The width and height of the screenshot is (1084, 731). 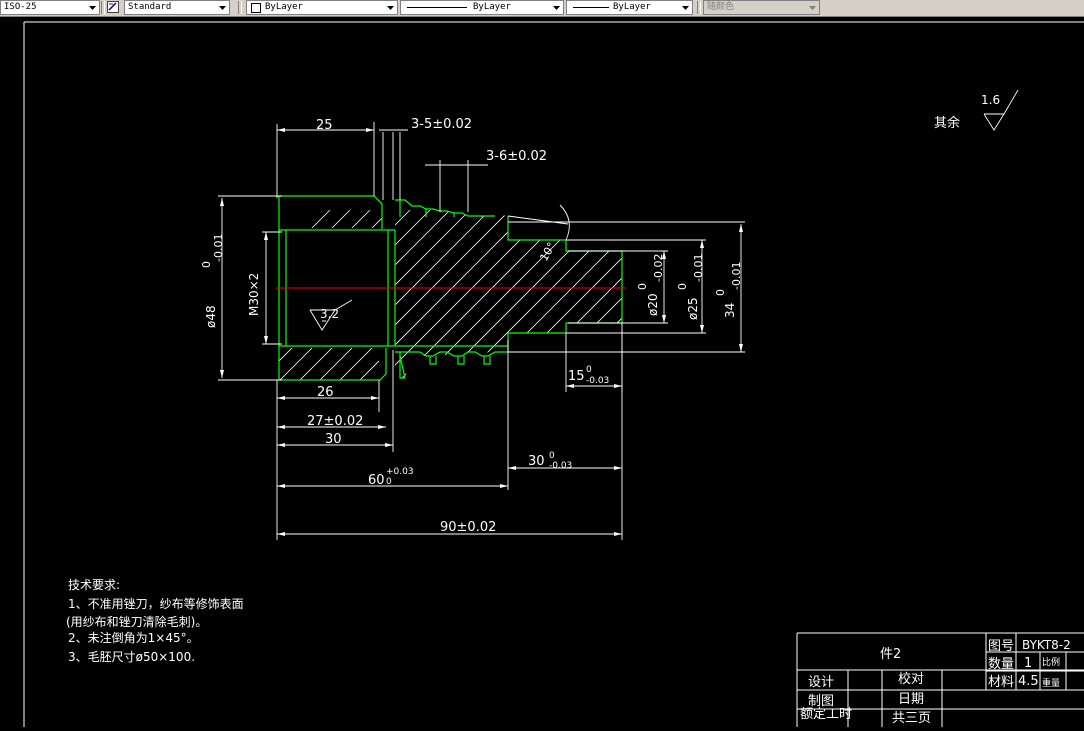 I want to click on notes-line-2: (用纱布和锉刀清除毛刺)。, so click(x=136, y=621).